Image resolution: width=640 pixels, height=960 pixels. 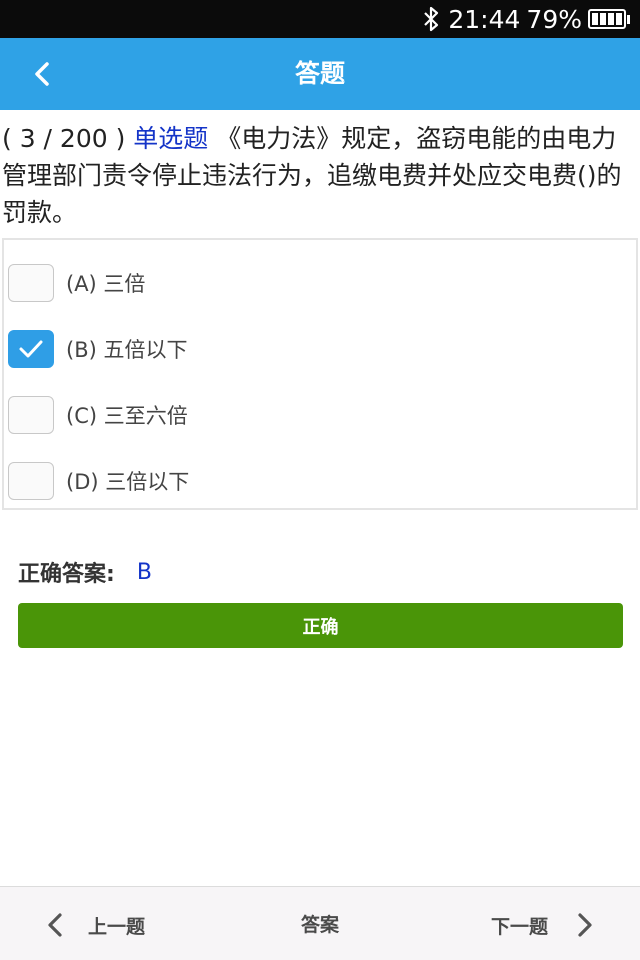 I want to click on option-label: (B) 五倍以下, so click(x=127, y=350).